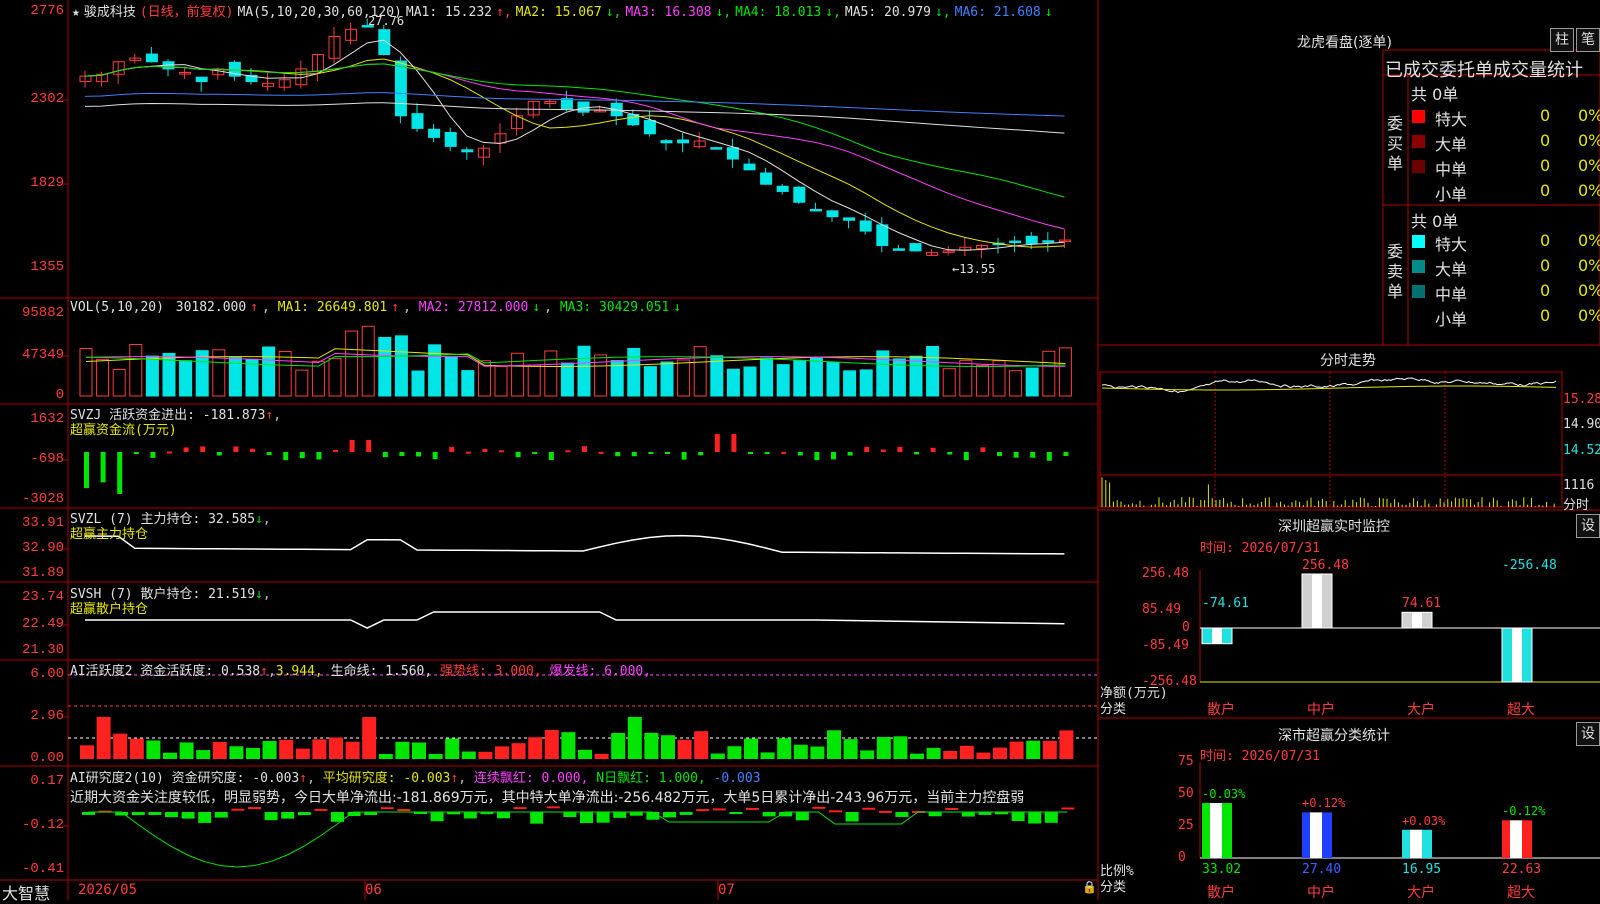 The image size is (1600, 904). I want to click on ai-active-tick-2: 0.00, so click(47, 758).